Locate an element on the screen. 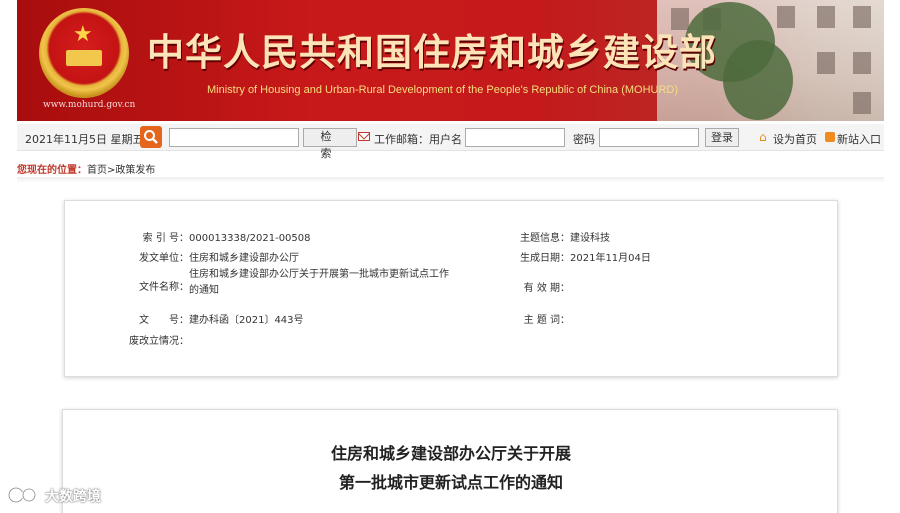  divider is located at coordinates (450, 180).